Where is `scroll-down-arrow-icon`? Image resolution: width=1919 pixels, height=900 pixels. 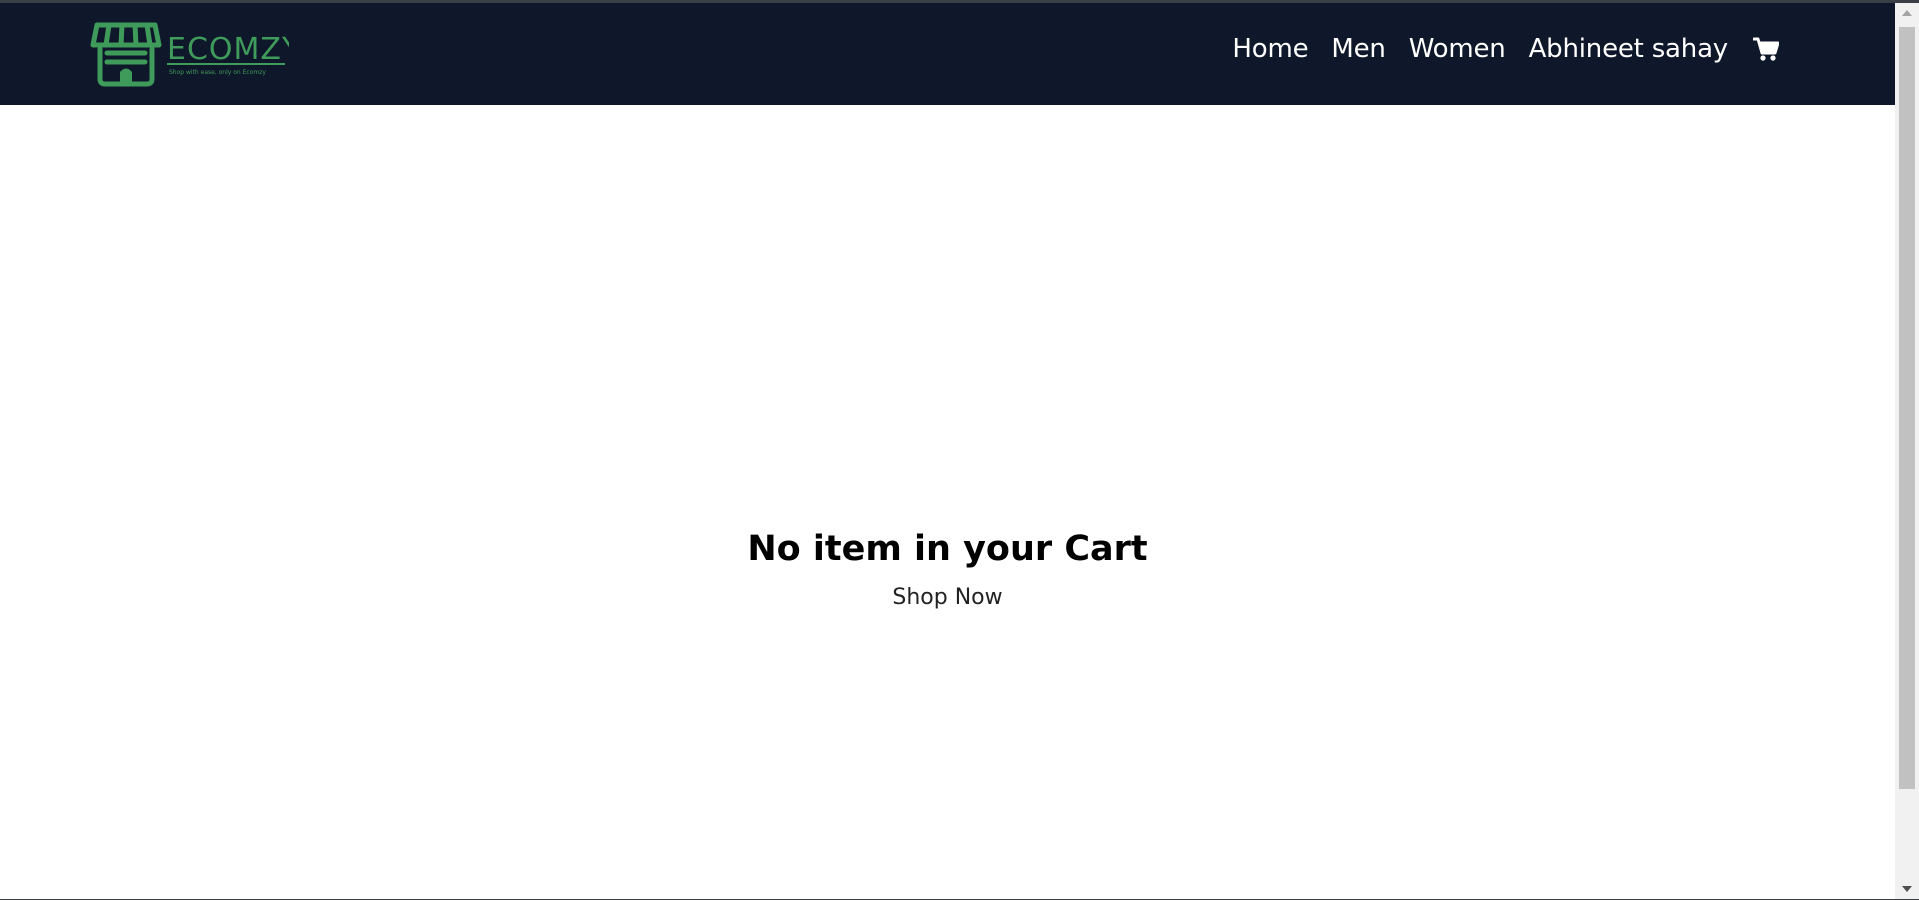
scroll-down-arrow-icon is located at coordinates (1907, 889).